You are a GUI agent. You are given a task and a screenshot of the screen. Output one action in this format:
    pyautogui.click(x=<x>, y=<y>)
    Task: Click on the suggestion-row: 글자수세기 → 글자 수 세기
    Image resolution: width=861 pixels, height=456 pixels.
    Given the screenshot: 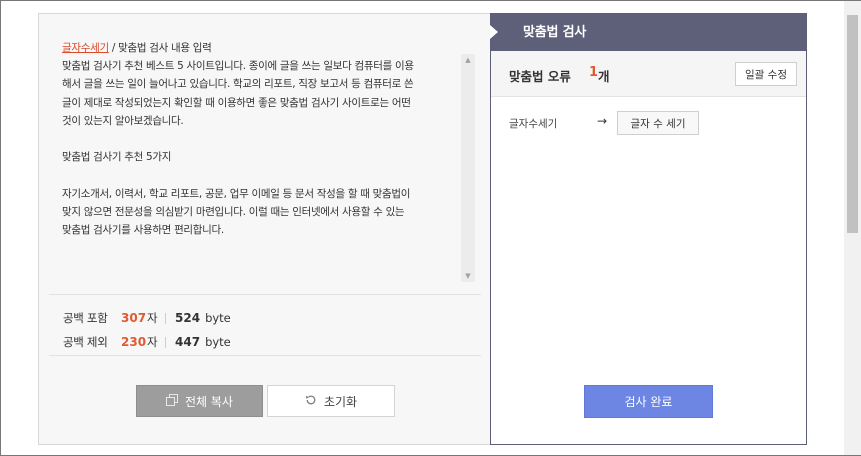 What is the action you would take?
    pyautogui.click(x=654, y=123)
    